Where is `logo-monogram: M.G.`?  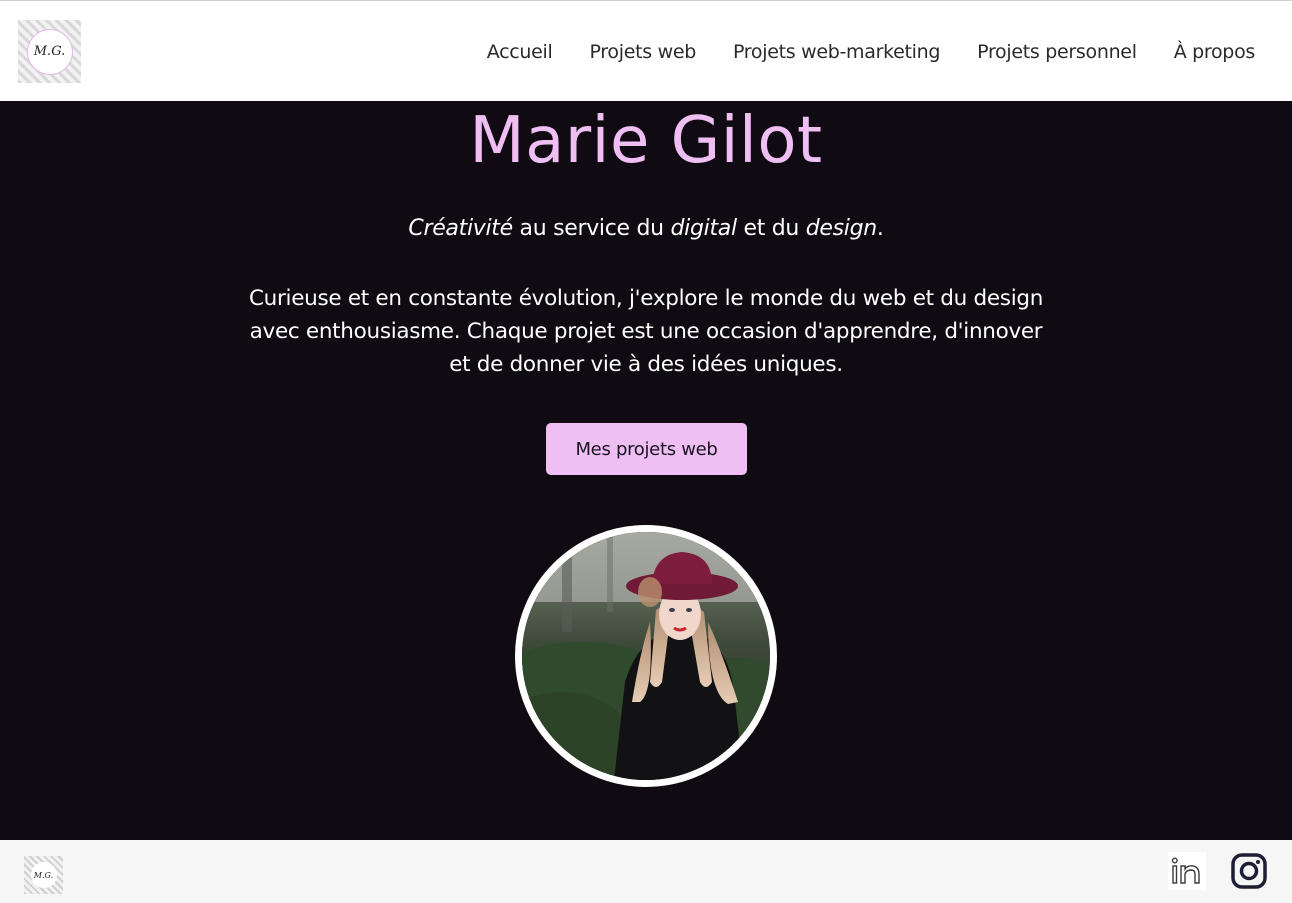
logo-monogram: M.G. is located at coordinates (49, 51).